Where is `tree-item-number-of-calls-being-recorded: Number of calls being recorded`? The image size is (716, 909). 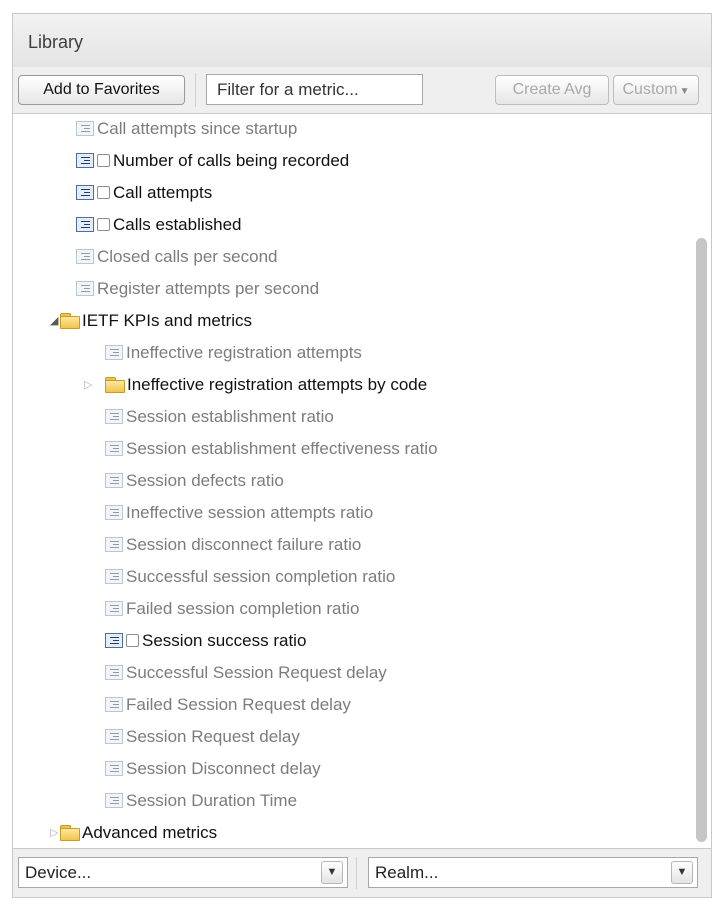 tree-item-number-of-calls-being-recorded: Number of calls being recorded is located at coordinates (351, 162).